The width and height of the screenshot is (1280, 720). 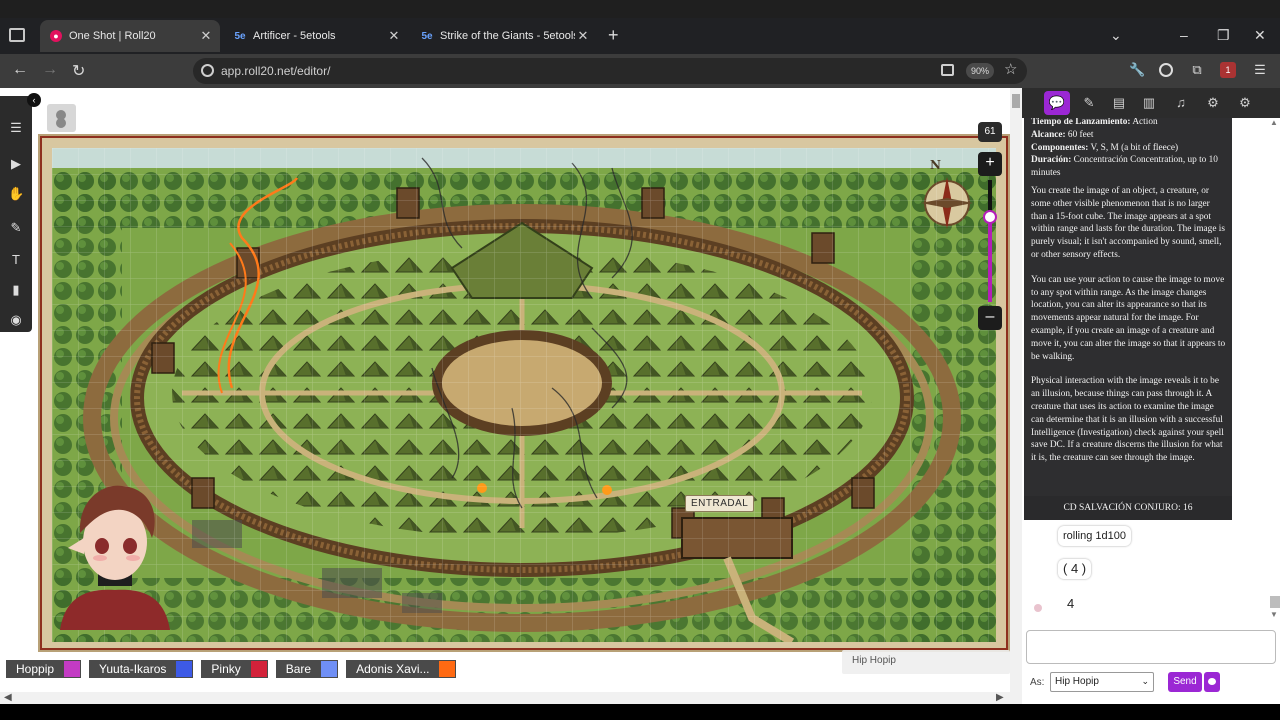 What do you see at coordinates (990, 216) in the screenshot?
I see `zoom-slider-handle` at bounding box center [990, 216].